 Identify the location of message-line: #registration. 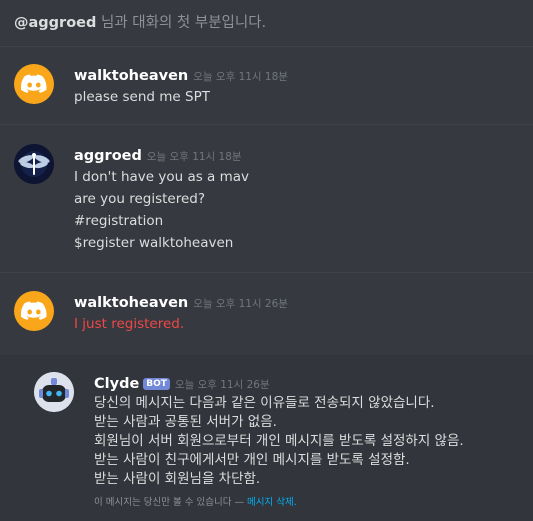
(119, 221).